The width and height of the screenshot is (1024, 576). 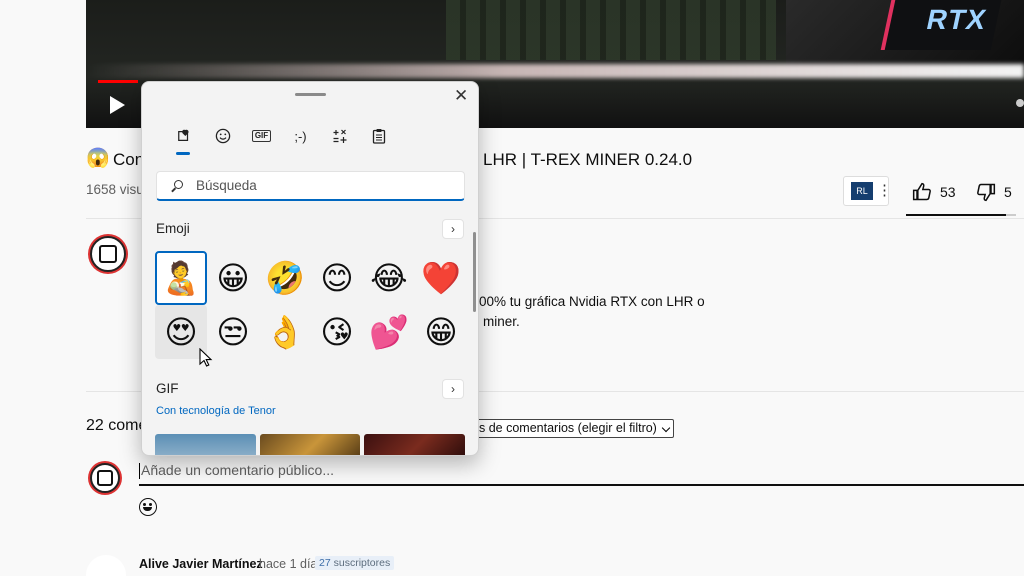 What do you see at coordinates (117, 105) in the screenshot?
I see `play-icon` at bounding box center [117, 105].